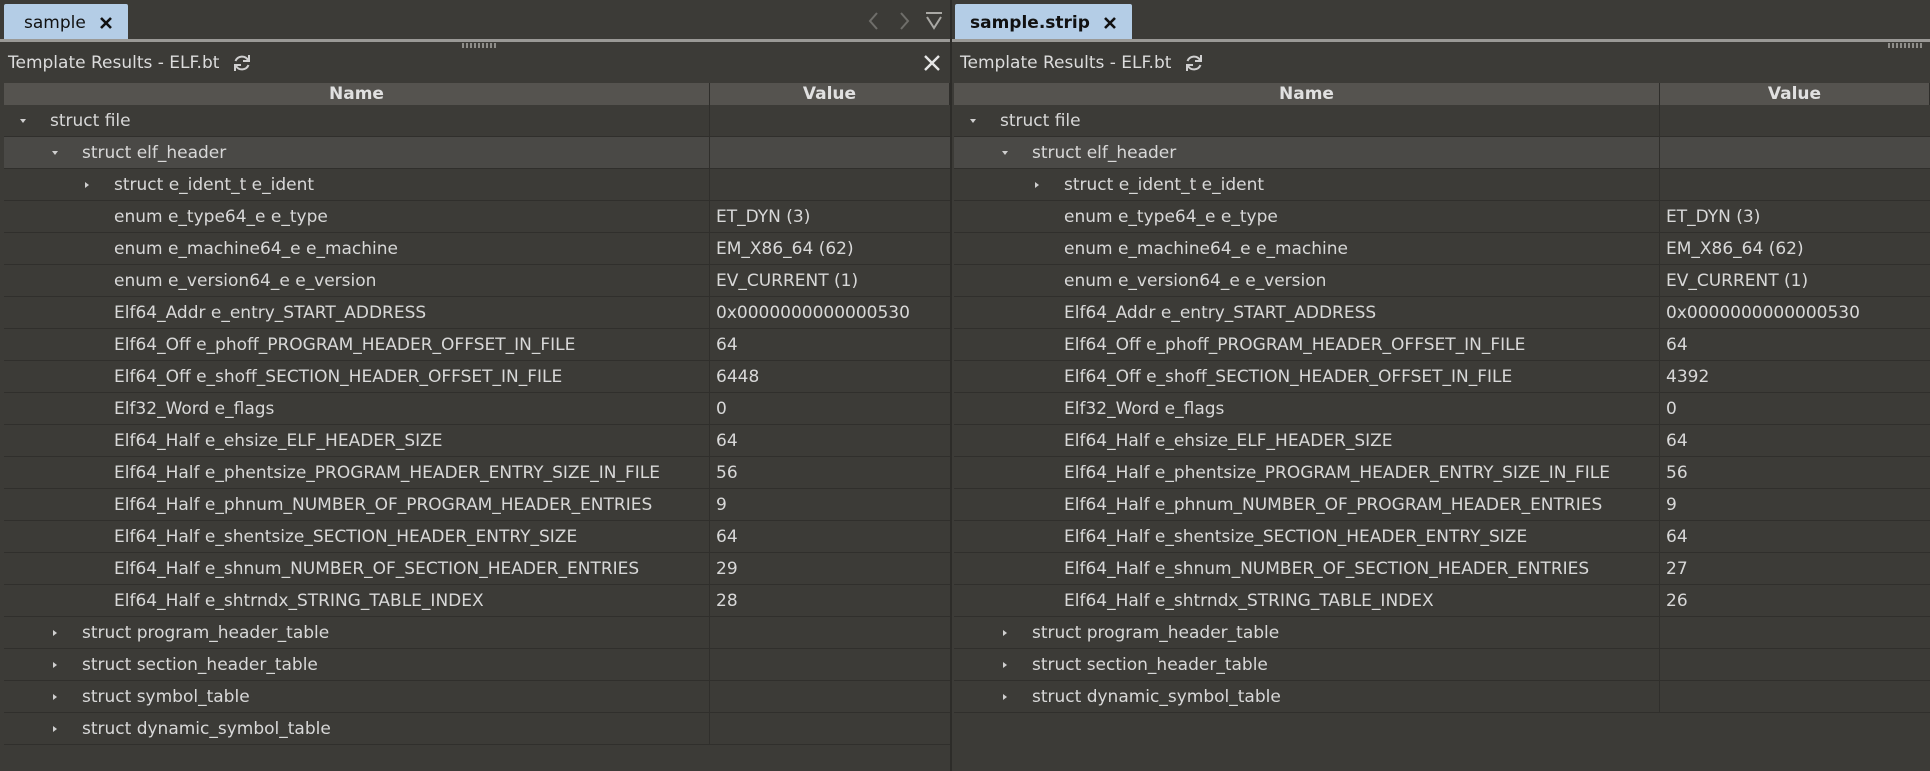 The image size is (1930, 771). Describe the element at coordinates (1195, 280) in the screenshot. I see `field-name: enum e_version64_e e_version` at that location.